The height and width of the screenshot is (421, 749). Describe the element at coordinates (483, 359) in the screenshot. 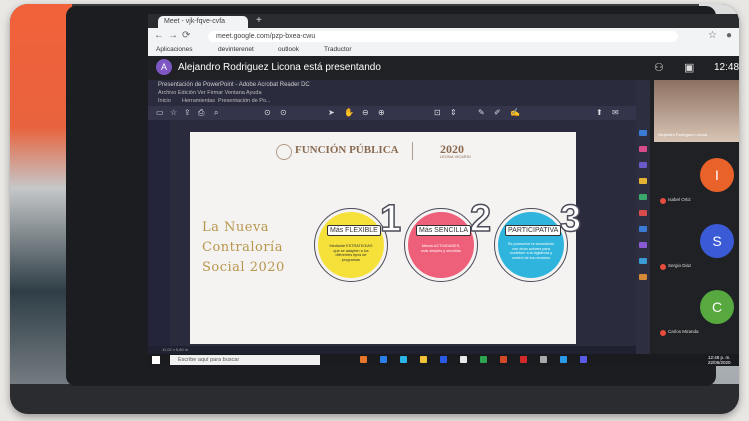

I see `excel-icon` at that location.